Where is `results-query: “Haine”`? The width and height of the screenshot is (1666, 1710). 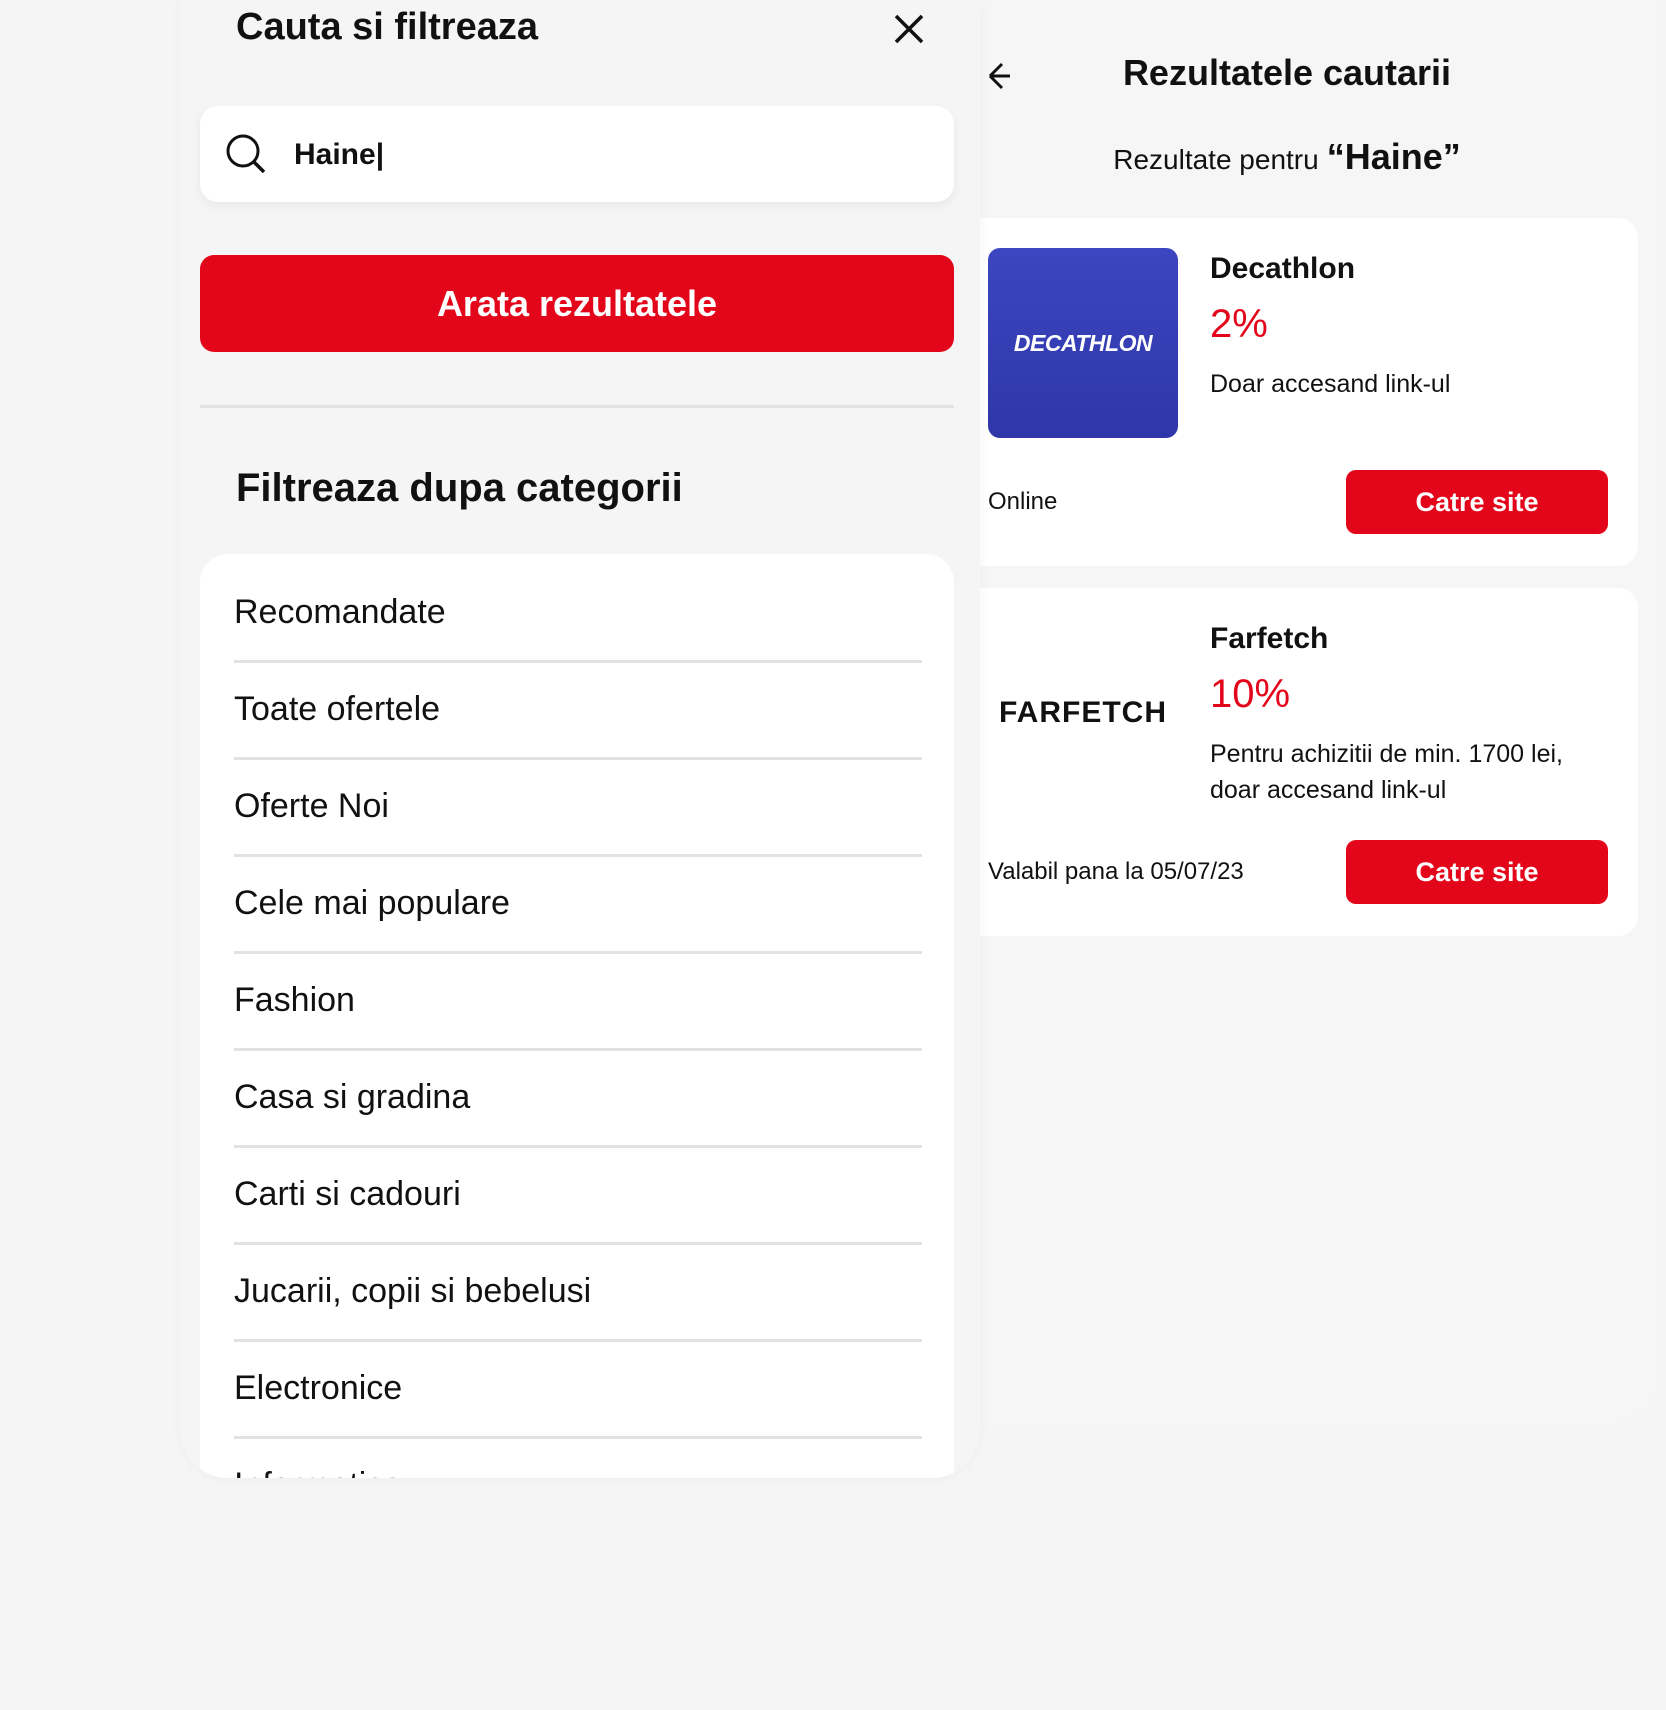 results-query: “Haine” is located at coordinates (1393, 156).